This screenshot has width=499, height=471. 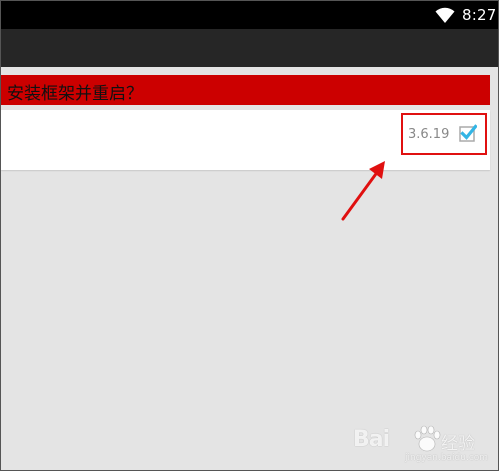 I want to click on watermark-brand-suffix: 经验, so click(x=458, y=444).